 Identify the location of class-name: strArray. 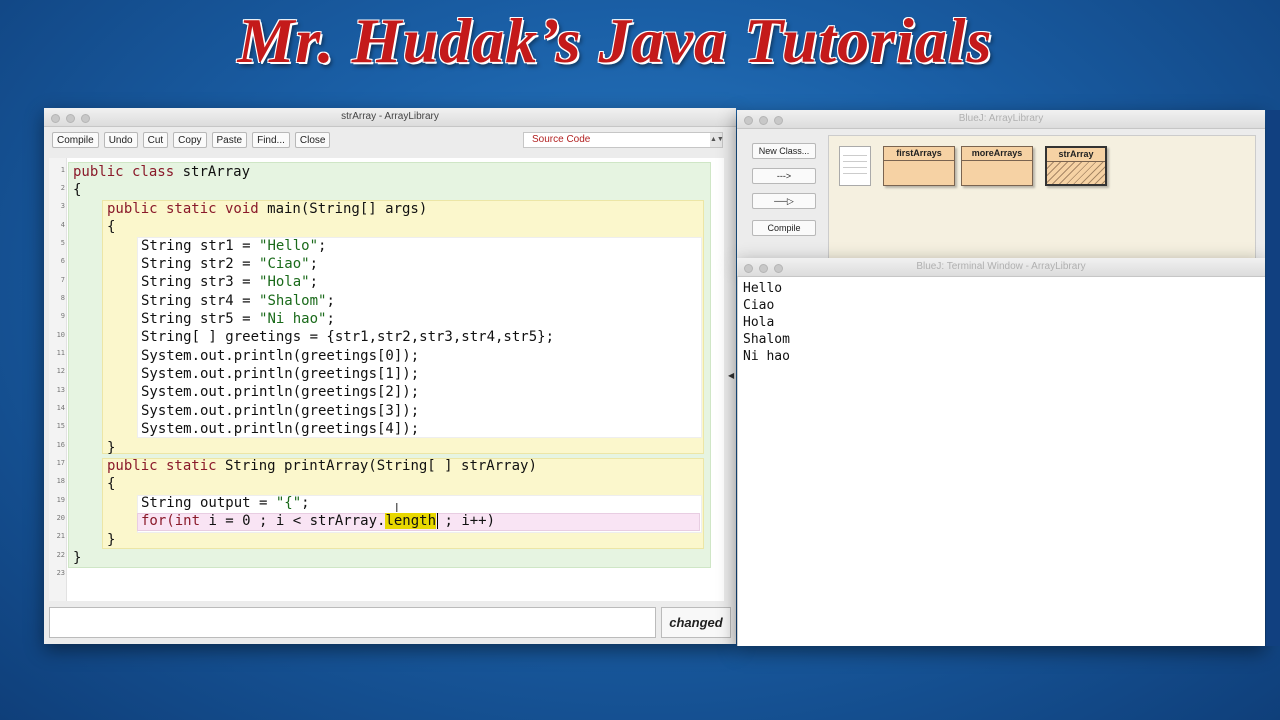
(1076, 155).